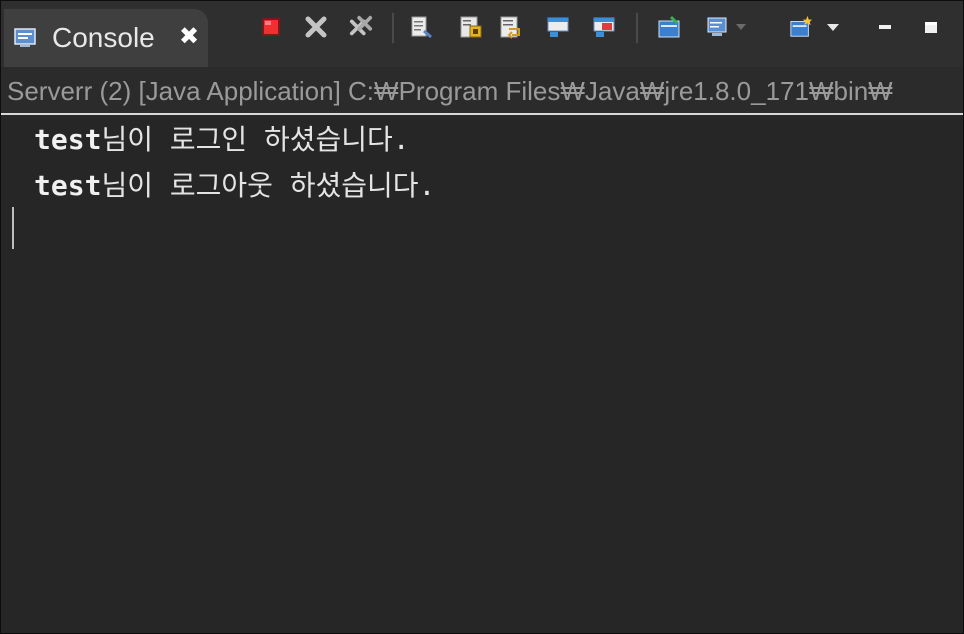 The width and height of the screenshot is (964, 634). I want to click on text-cursor, so click(13, 228).